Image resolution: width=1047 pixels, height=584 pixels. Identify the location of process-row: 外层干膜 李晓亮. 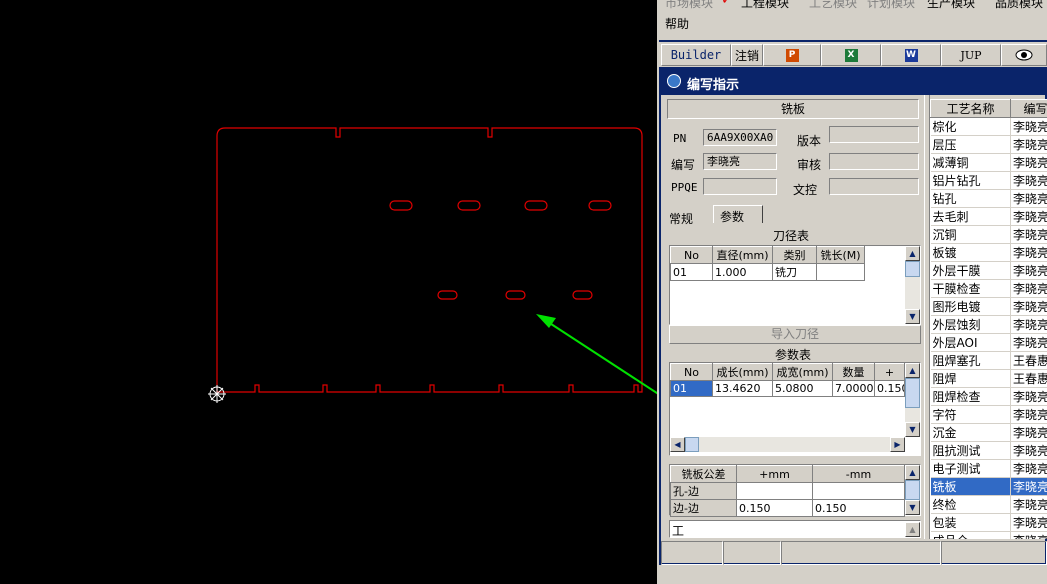
(988, 270).